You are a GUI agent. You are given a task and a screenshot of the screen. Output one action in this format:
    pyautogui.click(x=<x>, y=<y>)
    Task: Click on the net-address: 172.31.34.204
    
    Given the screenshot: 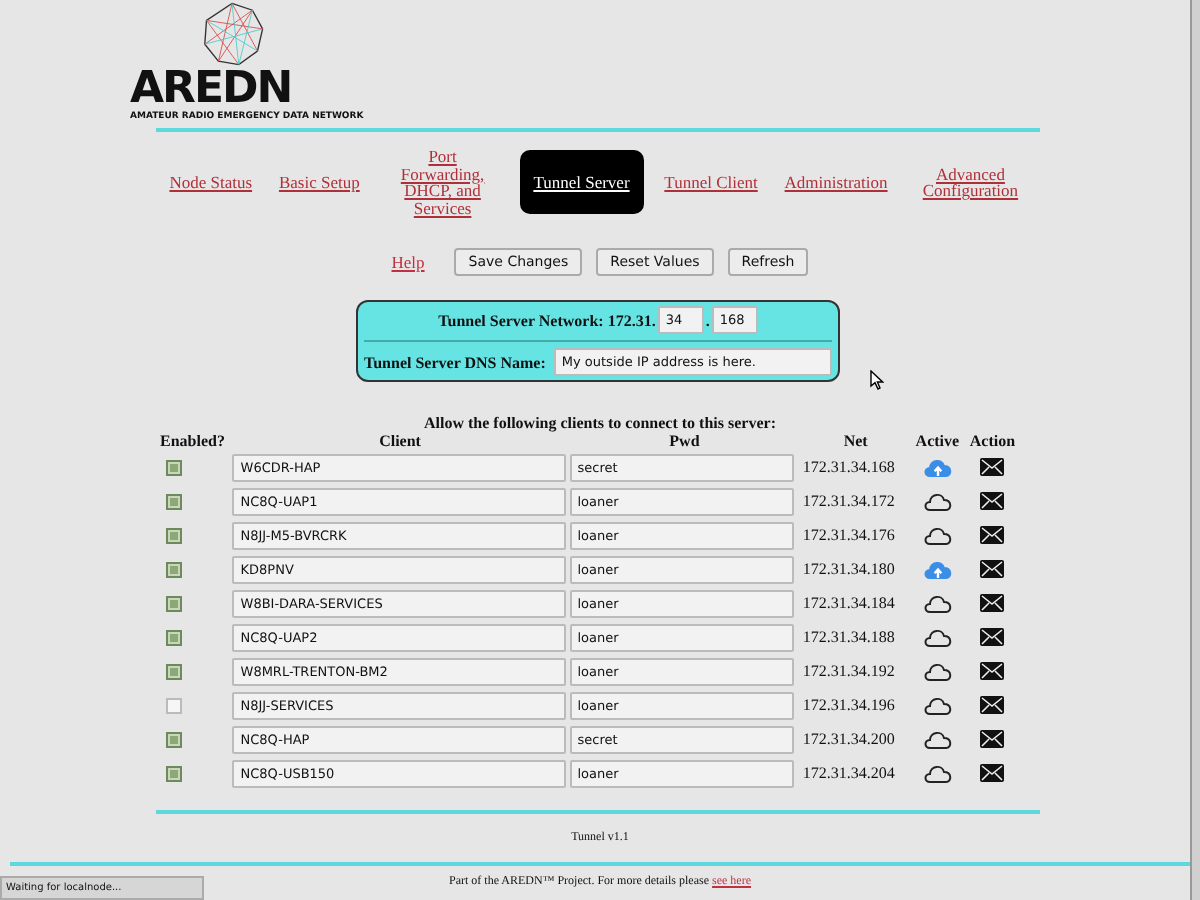 What is the action you would take?
    pyautogui.click(x=848, y=773)
    